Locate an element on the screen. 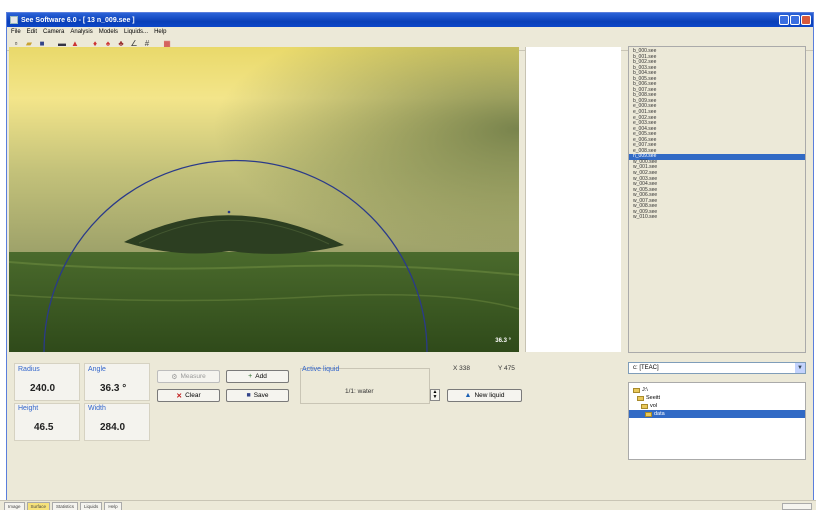  folder-tree: J:\ Seeitt vol data is located at coordinates (717, 421).